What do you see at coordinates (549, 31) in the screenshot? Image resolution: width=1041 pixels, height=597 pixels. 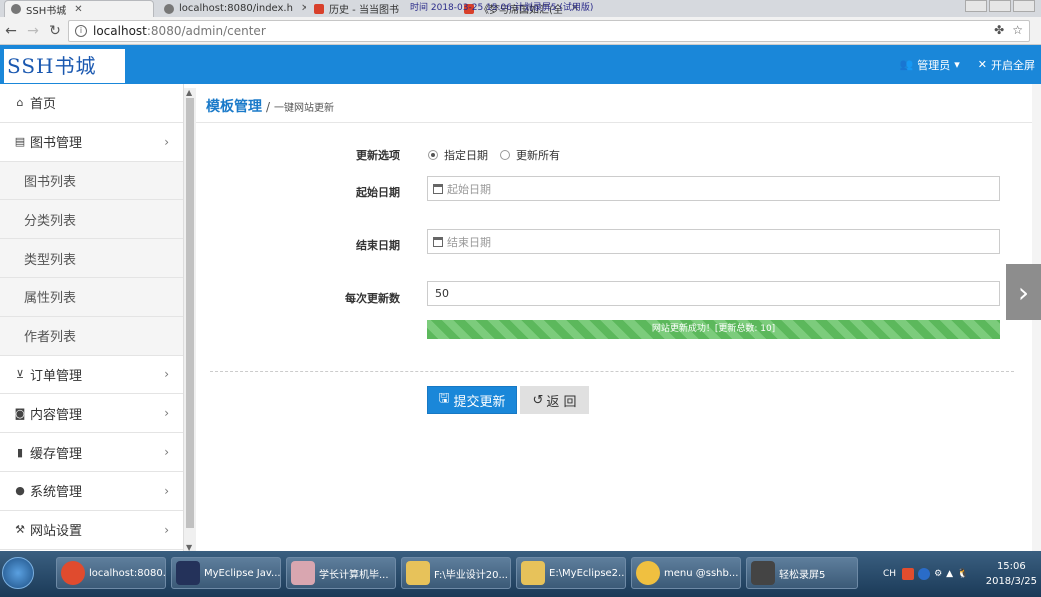 I see `url-input: i localhost:8080/admin/center ✤ ☆` at bounding box center [549, 31].